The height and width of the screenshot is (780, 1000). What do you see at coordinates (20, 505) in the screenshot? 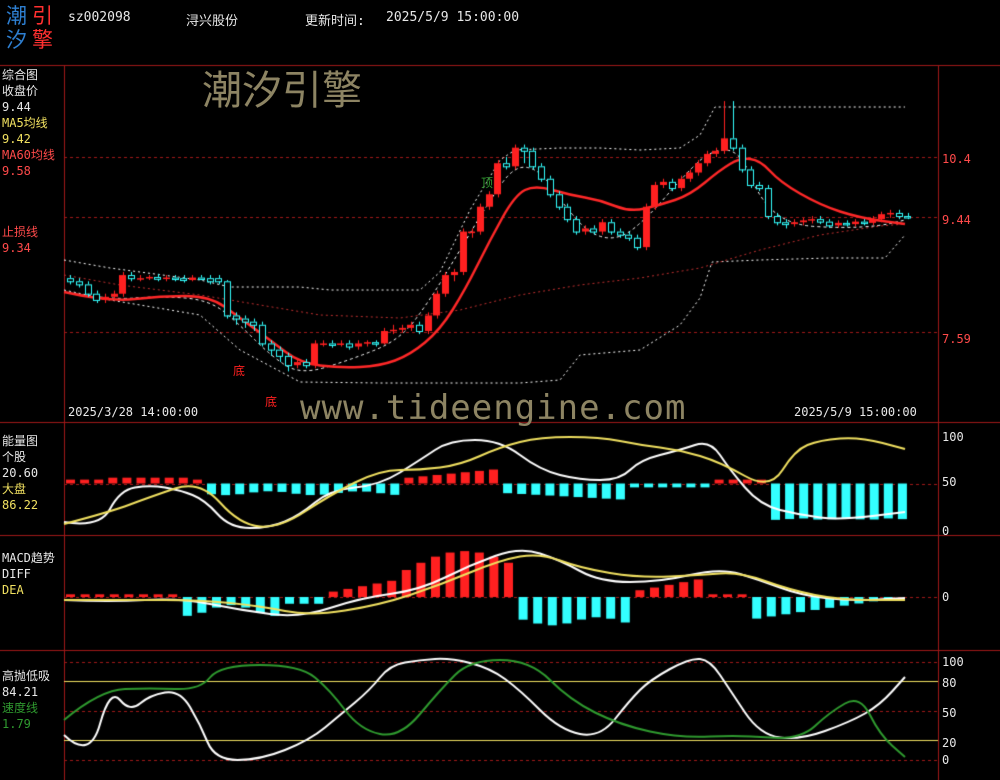
I see `energy-label-4: 86.22` at bounding box center [20, 505].